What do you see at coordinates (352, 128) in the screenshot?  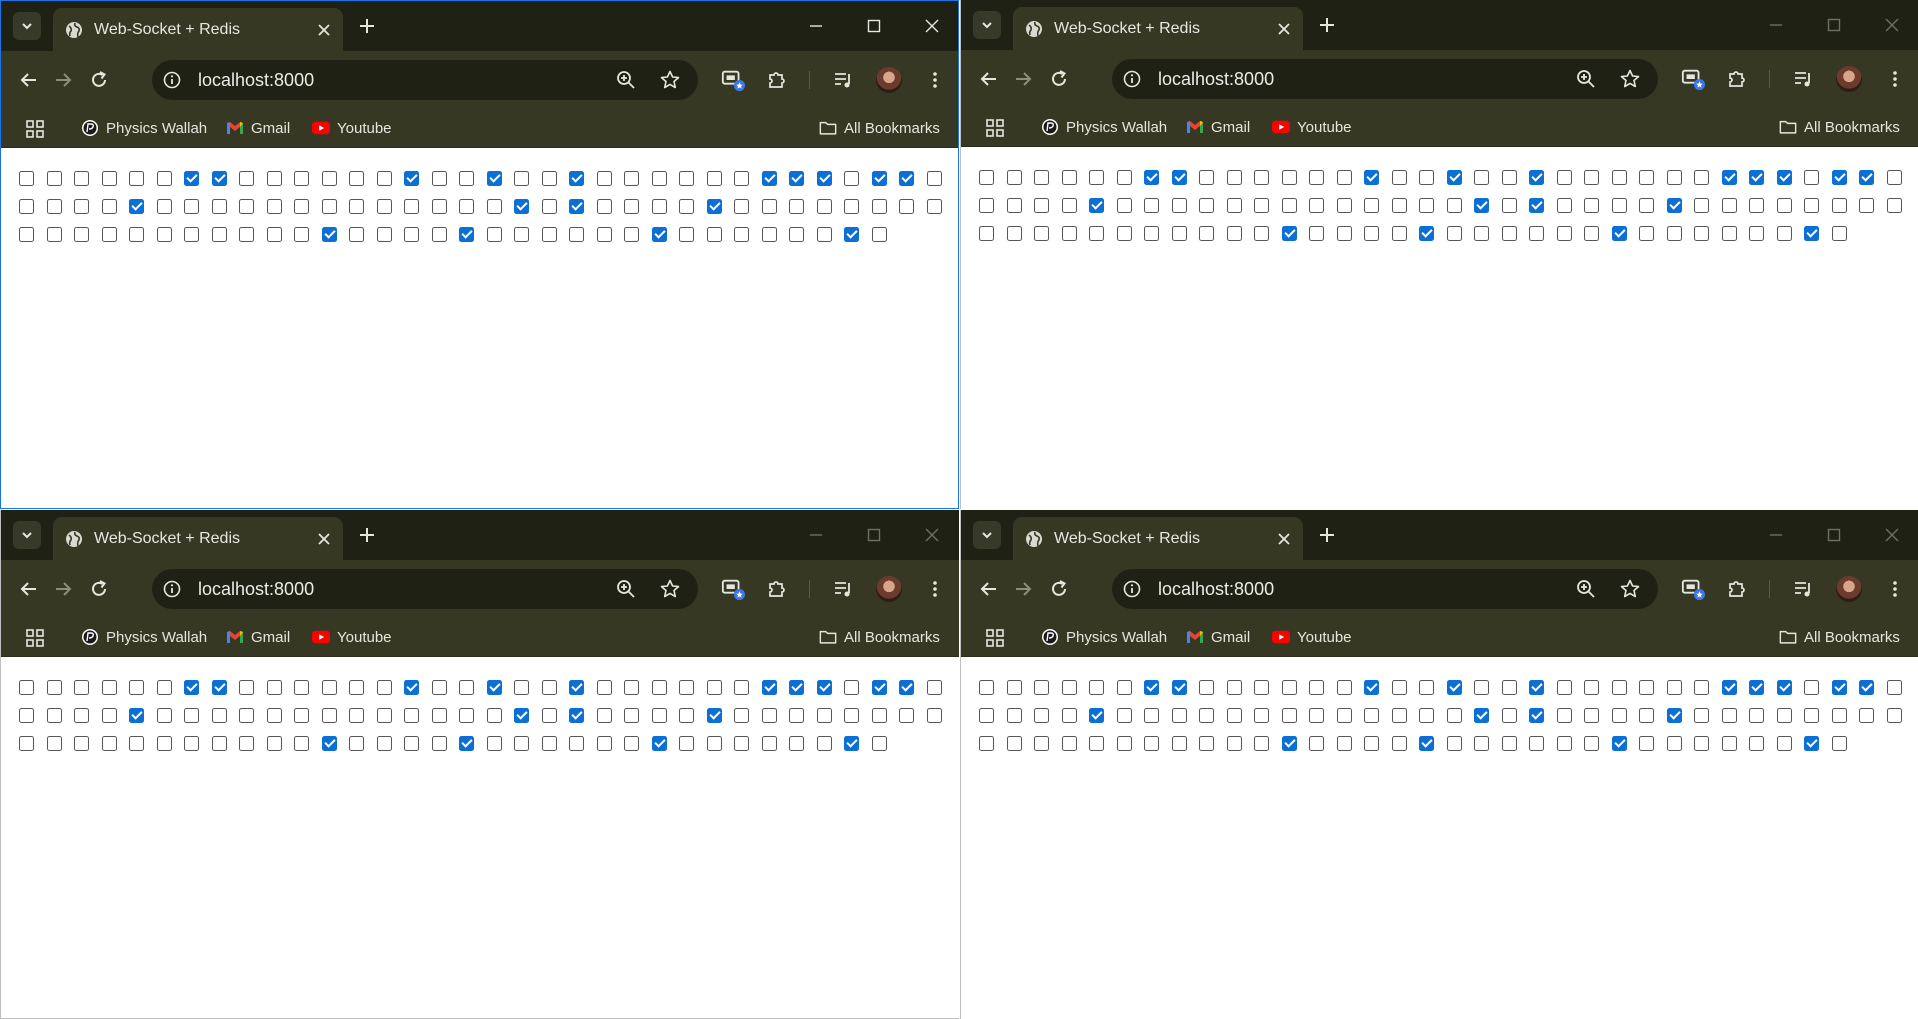 I see `bookmark-youtube: Youtube` at bounding box center [352, 128].